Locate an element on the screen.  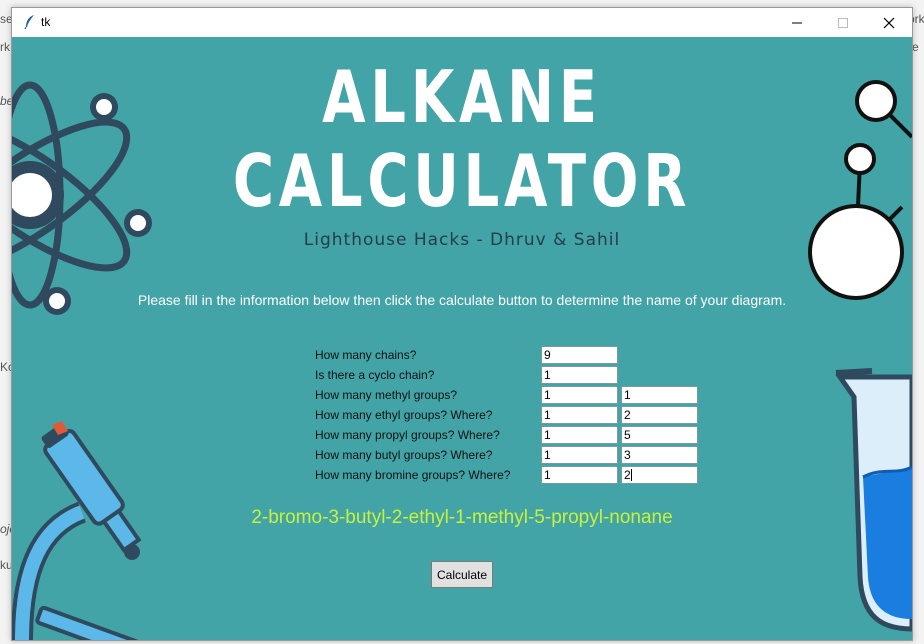
propyl-position-input: 5 is located at coordinates (659, 435).